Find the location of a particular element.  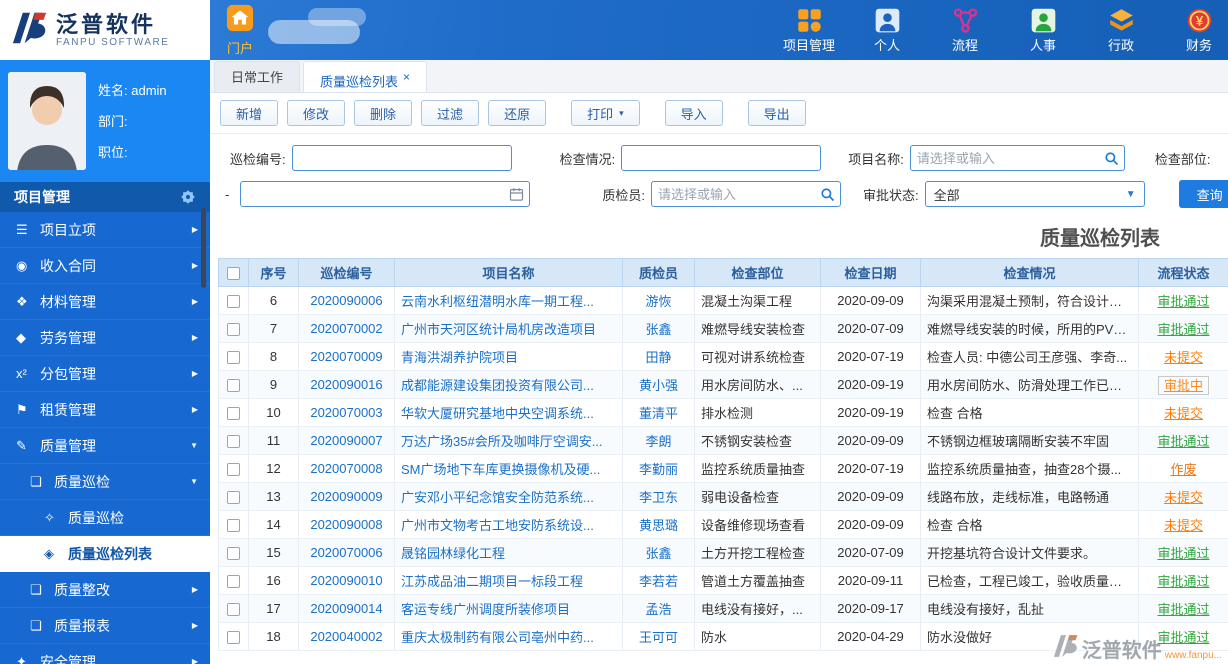

inspection-code-link: 2020070003 is located at coordinates (346, 412).